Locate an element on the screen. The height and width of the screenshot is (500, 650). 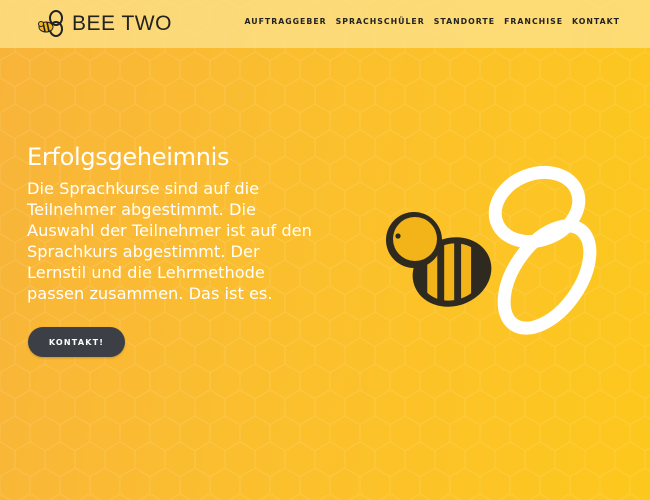
logo: BEE TWO is located at coordinates (104, 24).